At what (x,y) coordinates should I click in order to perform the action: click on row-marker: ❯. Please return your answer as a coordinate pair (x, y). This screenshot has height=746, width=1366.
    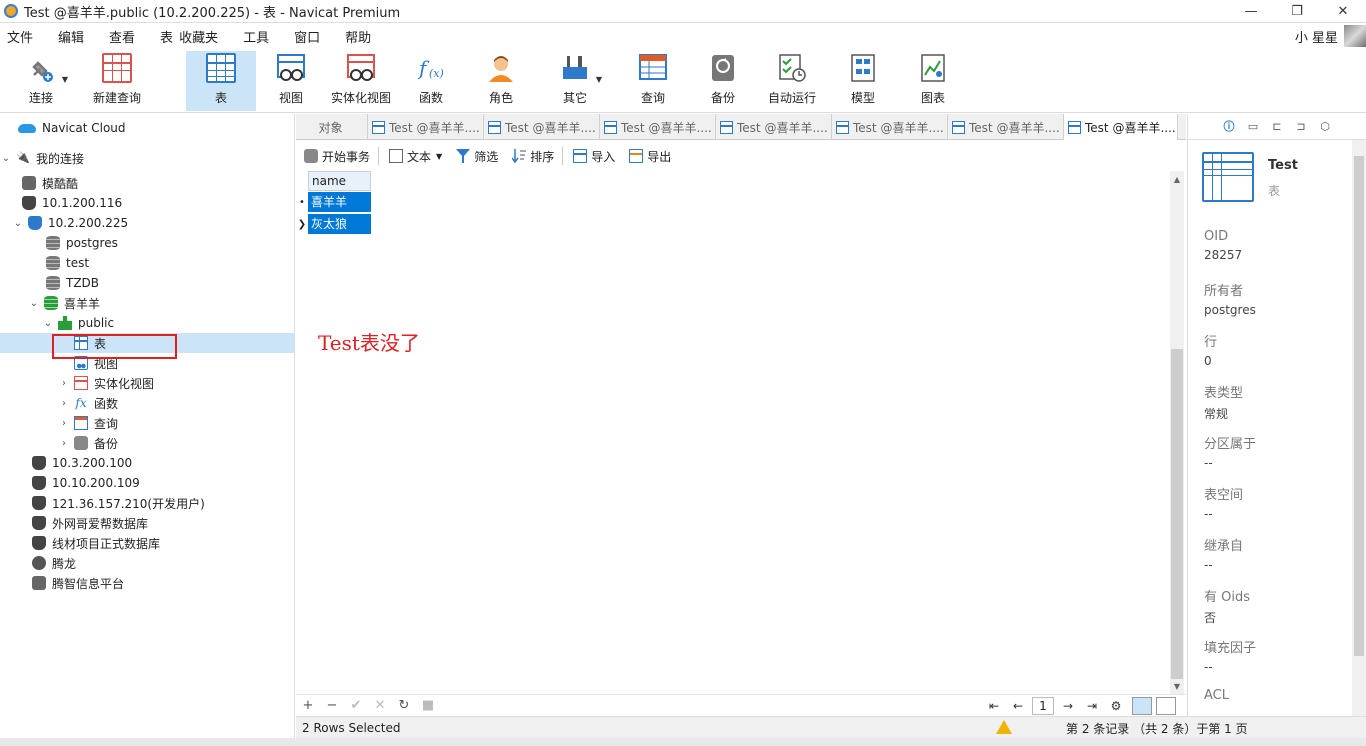
    Looking at the image, I should click on (302, 224).